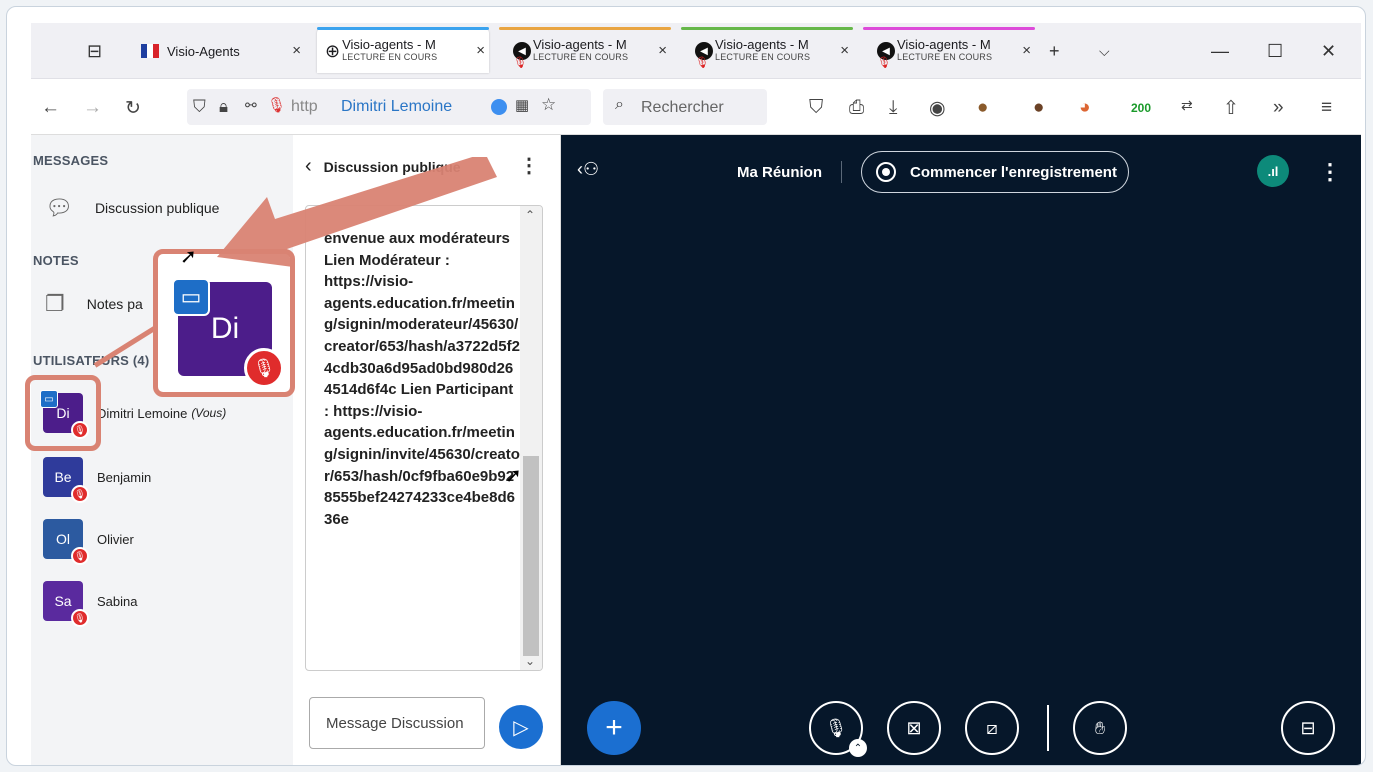 The height and width of the screenshot is (772, 1373). What do you see at coordinates (1273, 171) in the screenshot?
I see `connection-status-icon: .ıl` at bounding box center [1273, 171].